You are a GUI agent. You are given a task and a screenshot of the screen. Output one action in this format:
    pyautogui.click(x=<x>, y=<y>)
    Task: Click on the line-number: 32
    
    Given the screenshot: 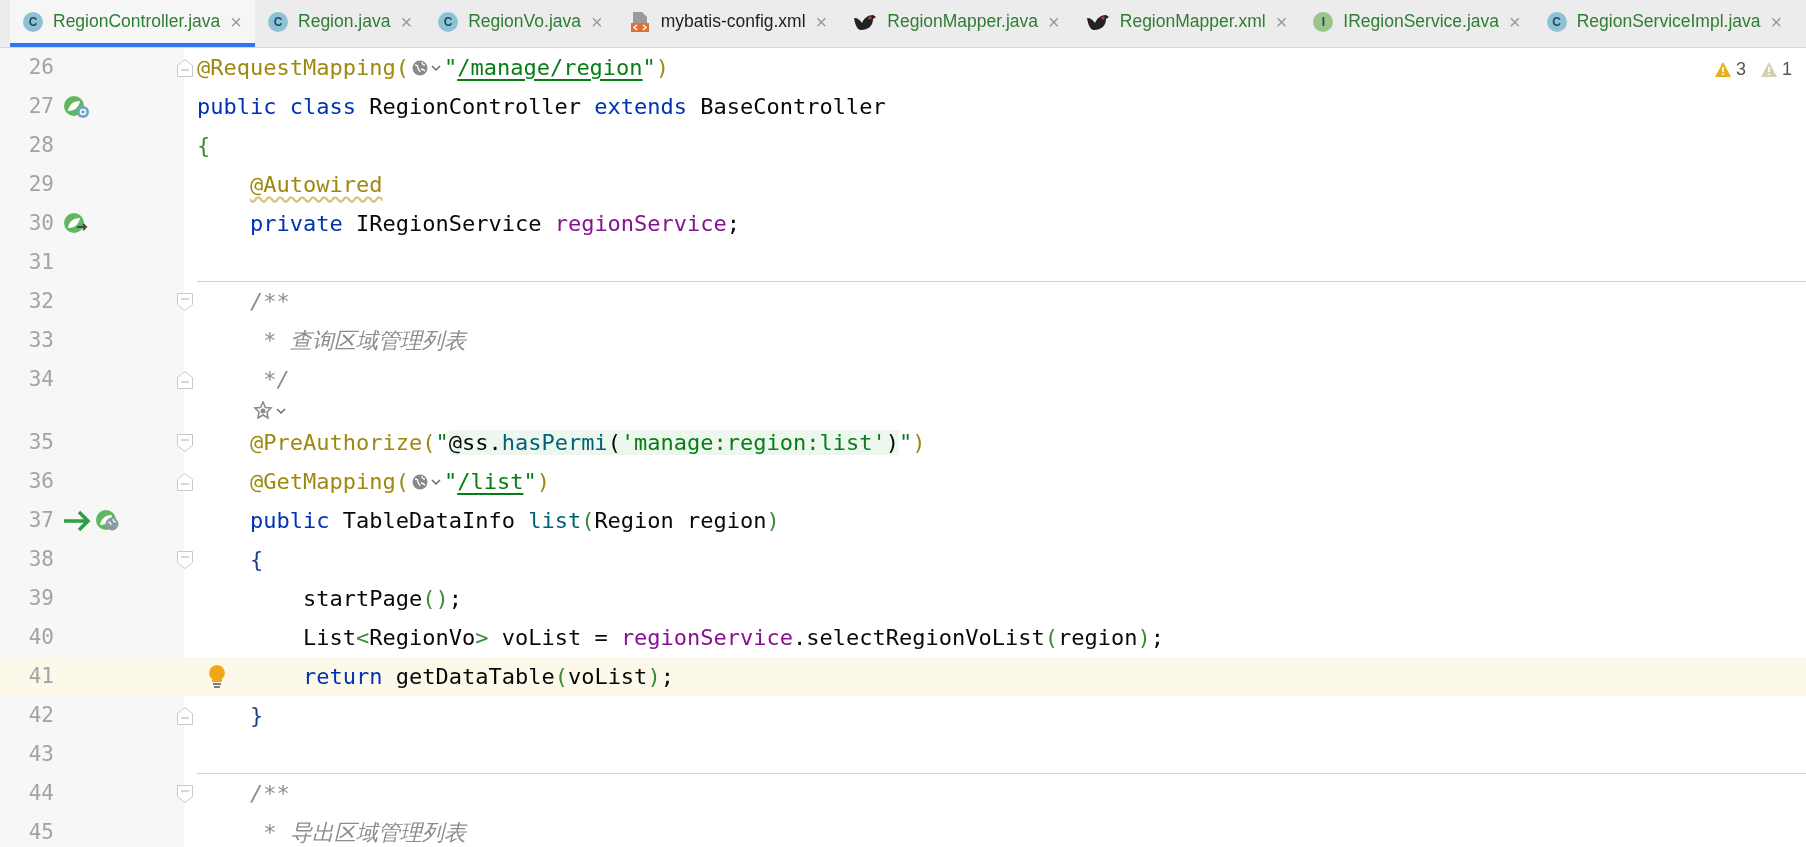 What is the action you would take?
    pyautogui.click(x=40, y=301)
    